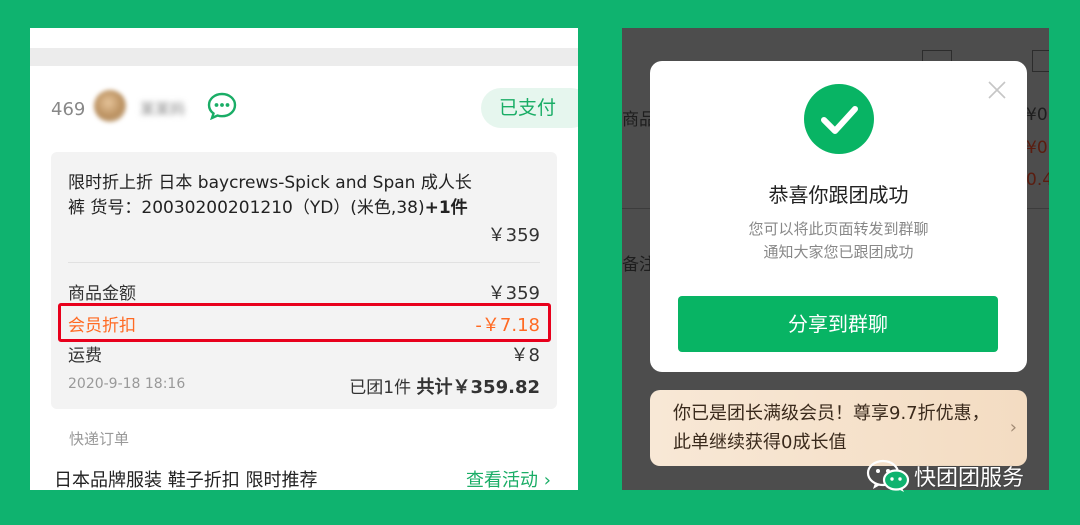 This screenshot has height=525, width=1080. I want to click on order-number: 469, so click(68, 109).